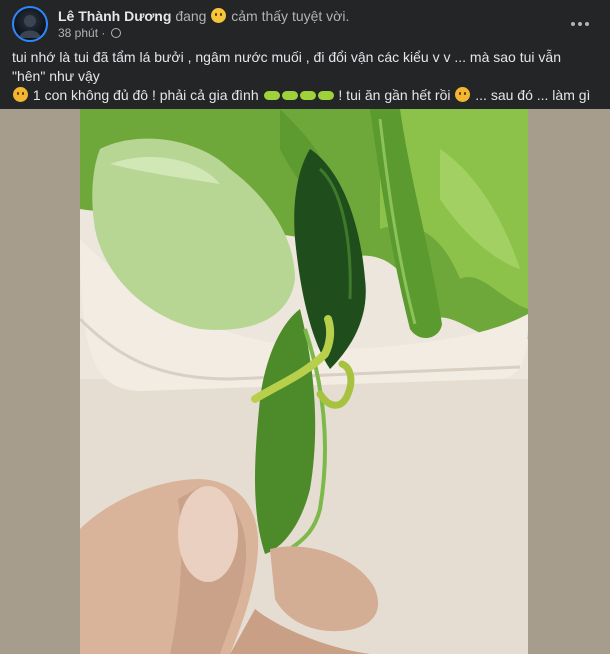  Describe the element at coordinates (219, 15) in the screenshot. I see `smiling-face-icon` at that location.